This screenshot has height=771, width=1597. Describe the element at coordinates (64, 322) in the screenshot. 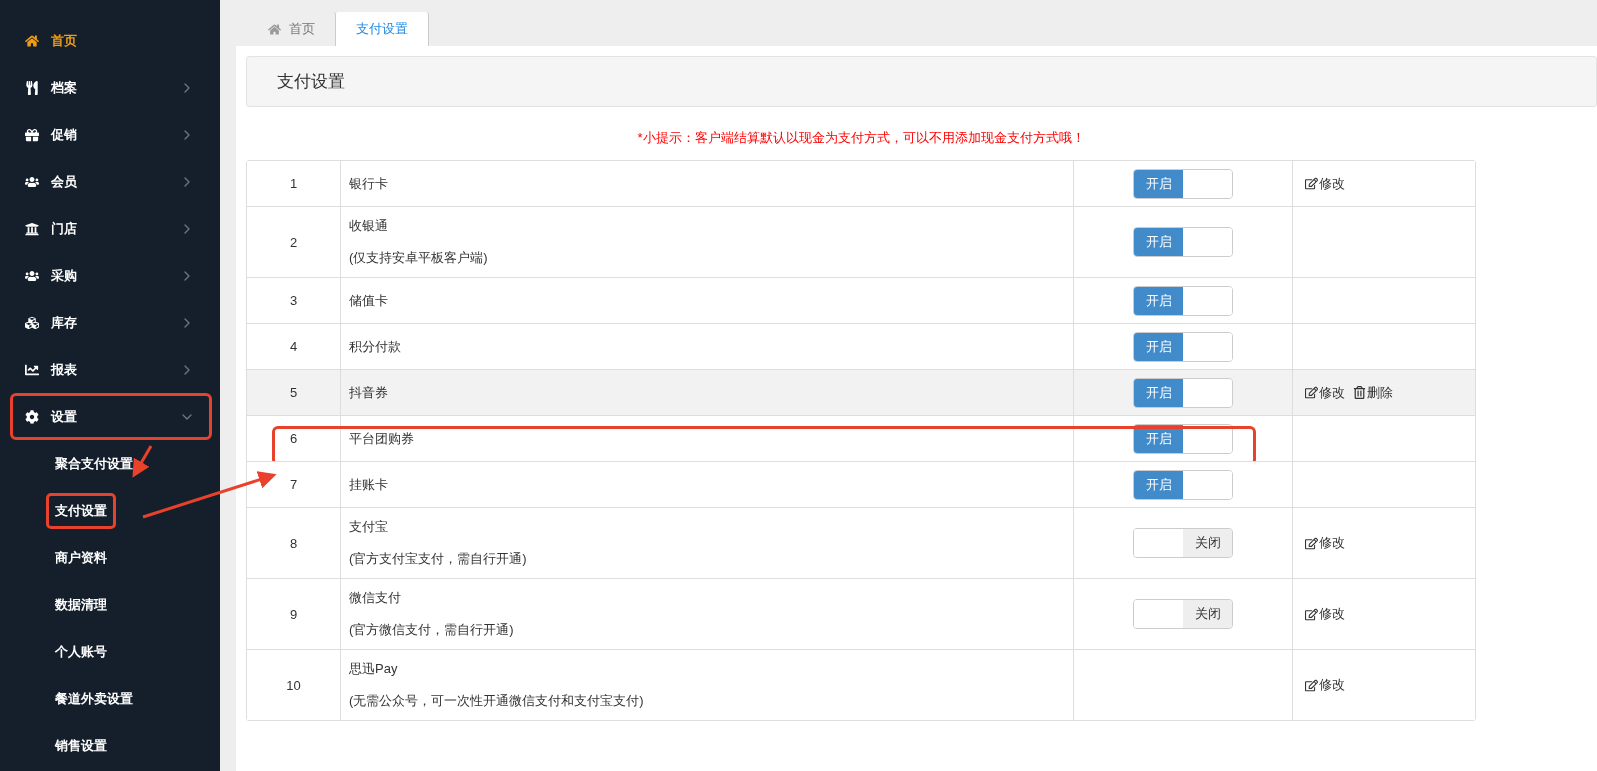

I see `sidebar-label: 库存` at that location.